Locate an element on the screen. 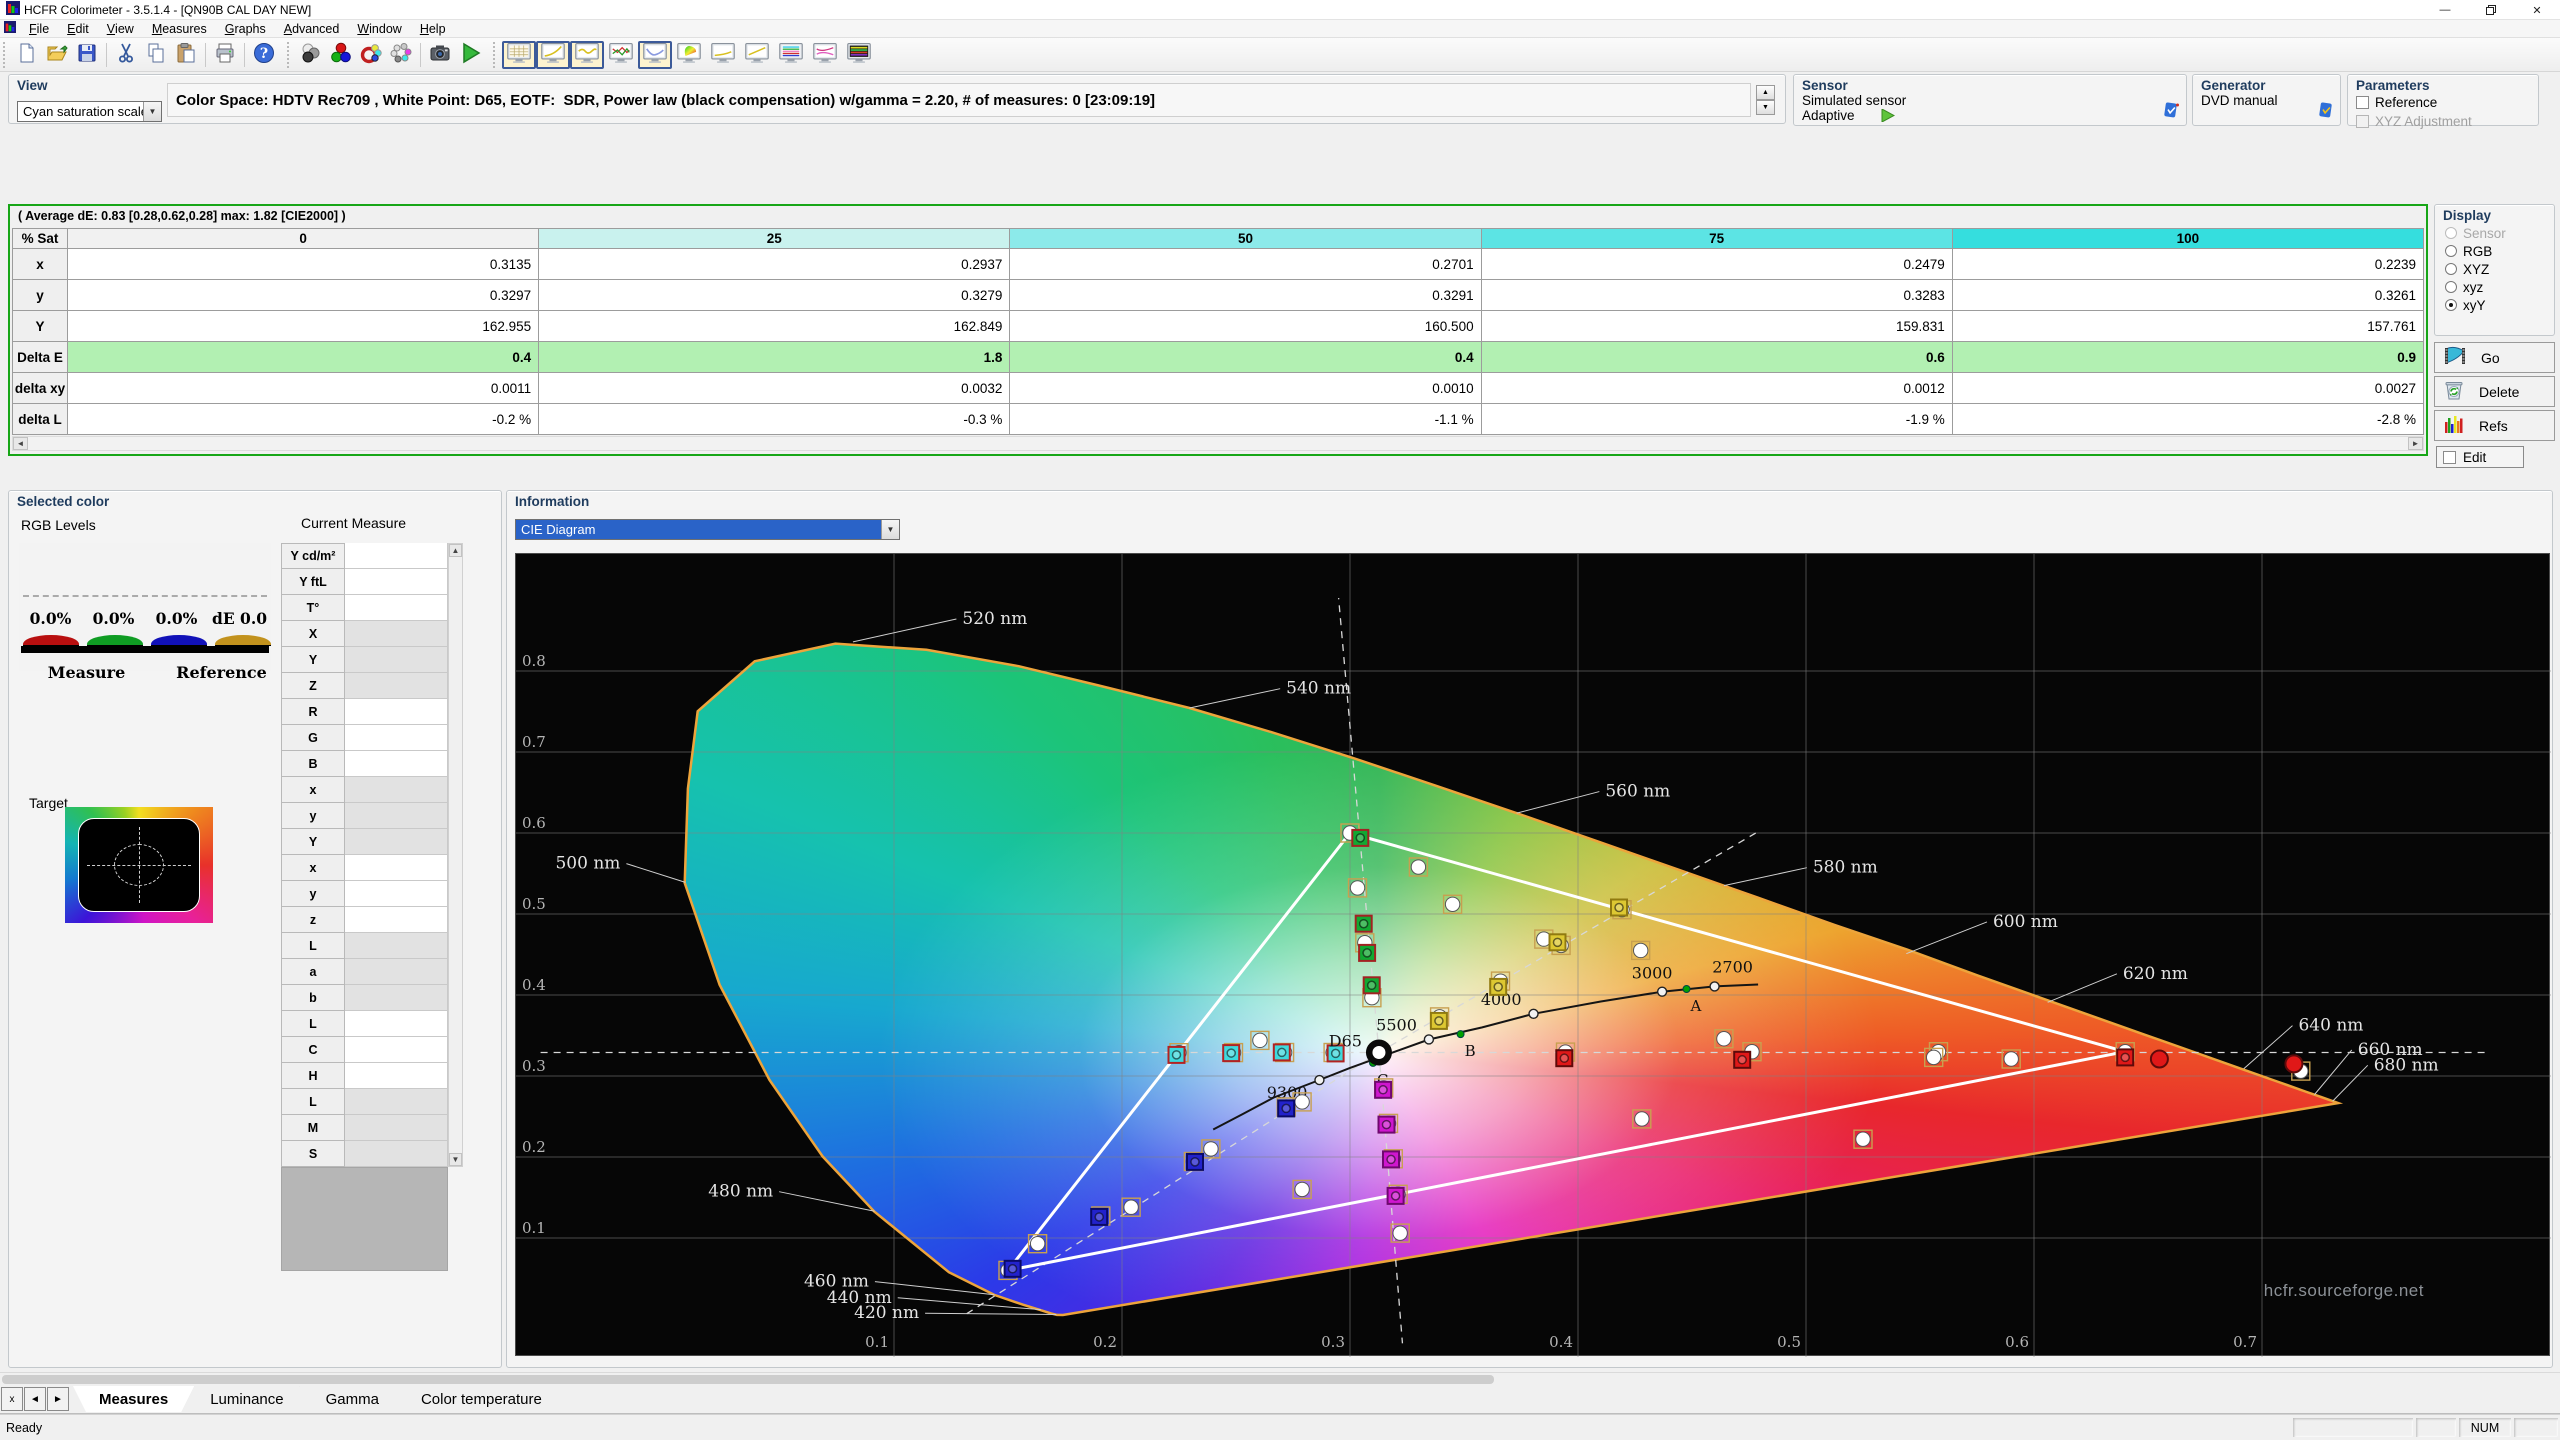 This screenshot has width=2560, height=1440. menu-measures: Measures is located at coordinates (179, 29).